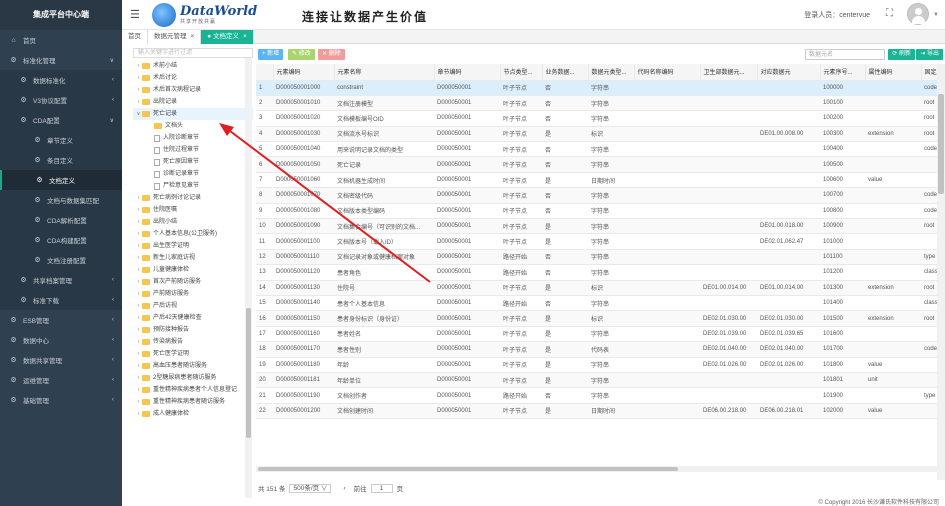 This screenshot has width=945, height=506. Describe the element at coordinates (265, 72) in the screenshot. I see `column-header` at that location.